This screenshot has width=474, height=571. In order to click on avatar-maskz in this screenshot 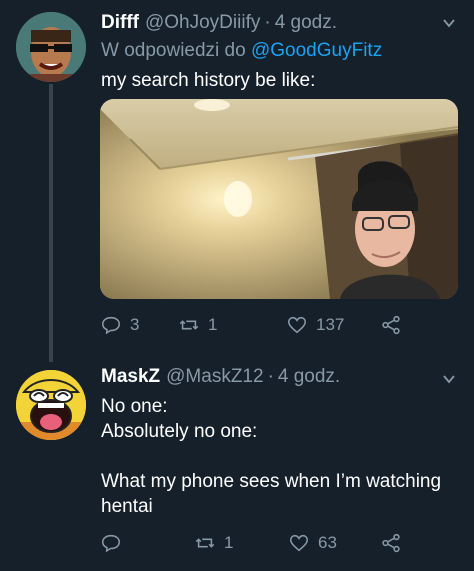, I will do `click(51, 405)`.